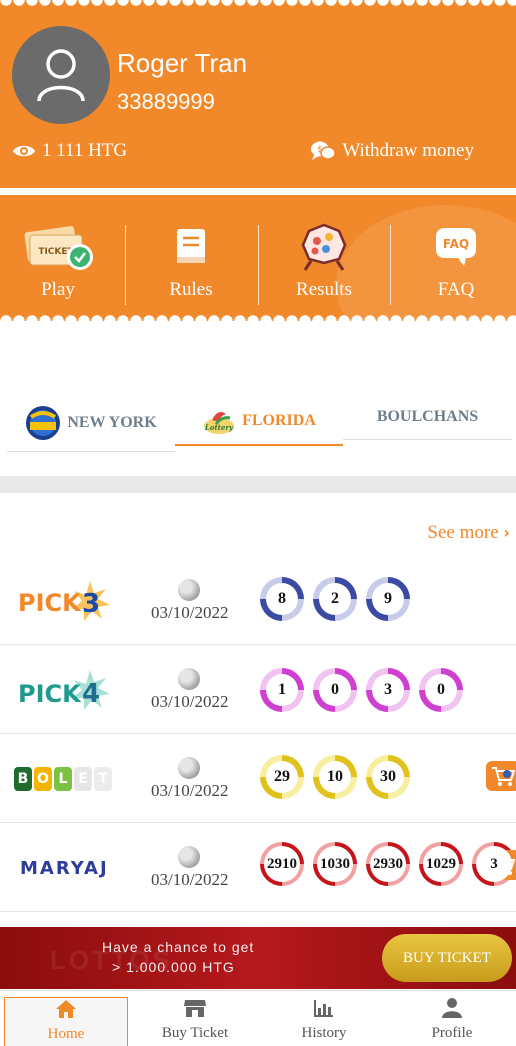 This screenshot has height=1046, width=516. Describe the element at coordinates (456, 244) in the screenshot. I see `faq-icon-text: FAQ` at that location.